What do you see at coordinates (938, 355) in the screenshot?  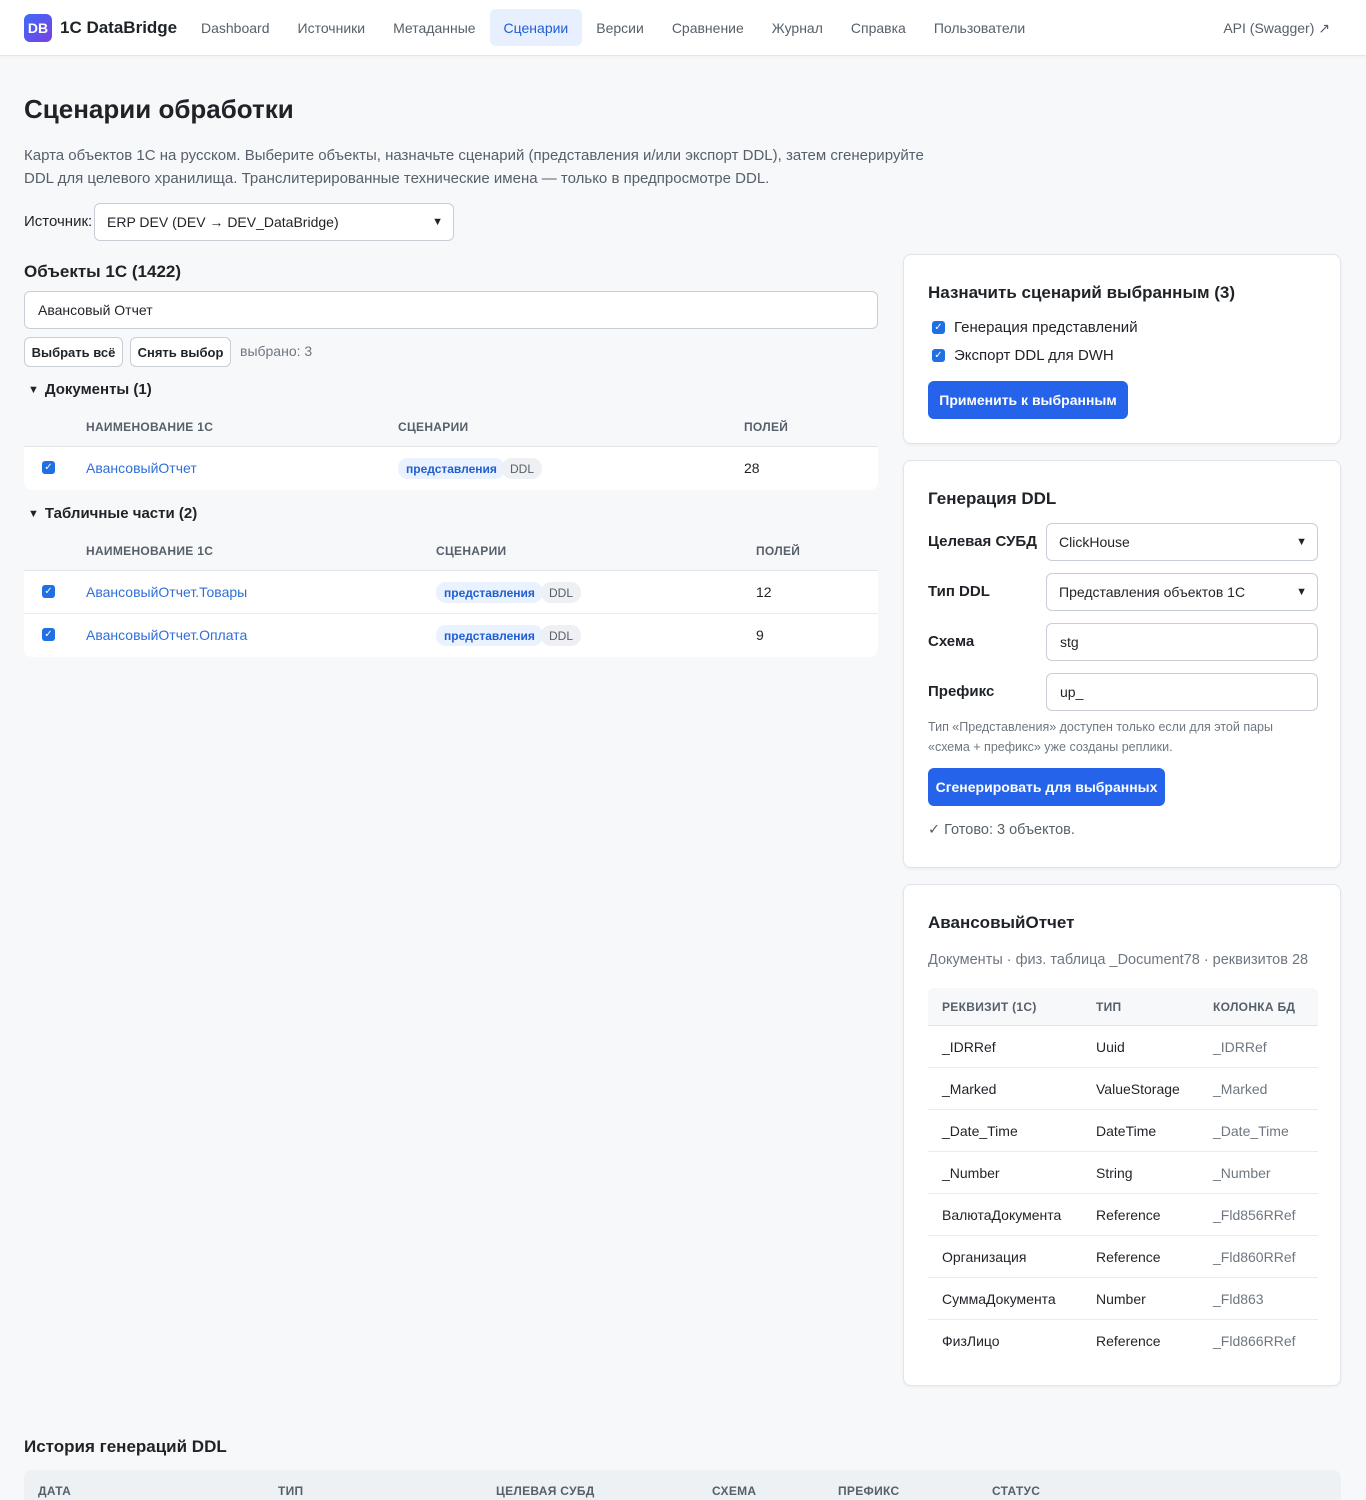 I see `checkbox-checked-icon: ✓` at bounding box center [938, 355].